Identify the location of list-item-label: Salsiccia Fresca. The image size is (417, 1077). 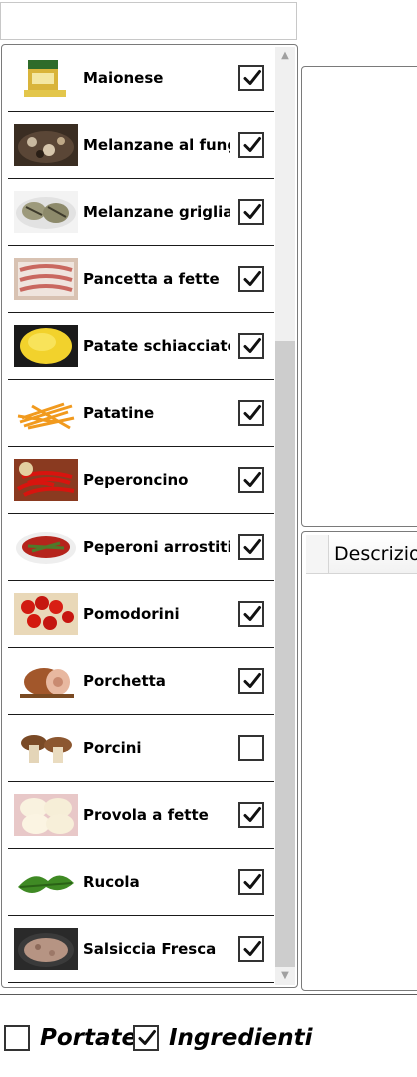
(150, 949).